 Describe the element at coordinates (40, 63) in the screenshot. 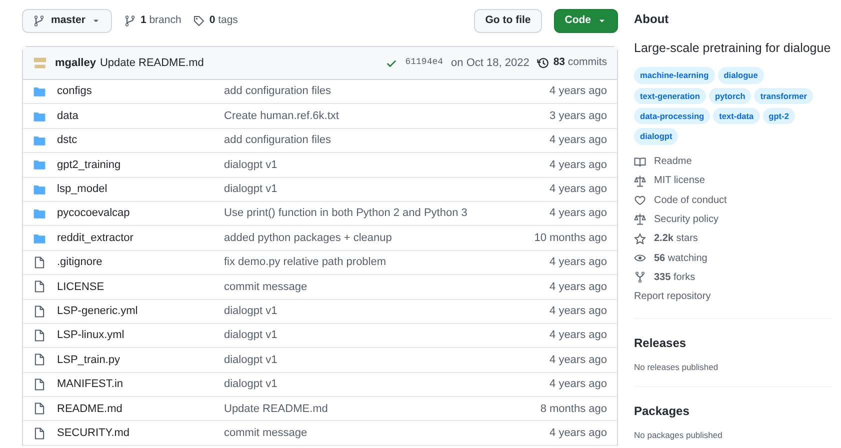

I see `avatar-icon` at that location.